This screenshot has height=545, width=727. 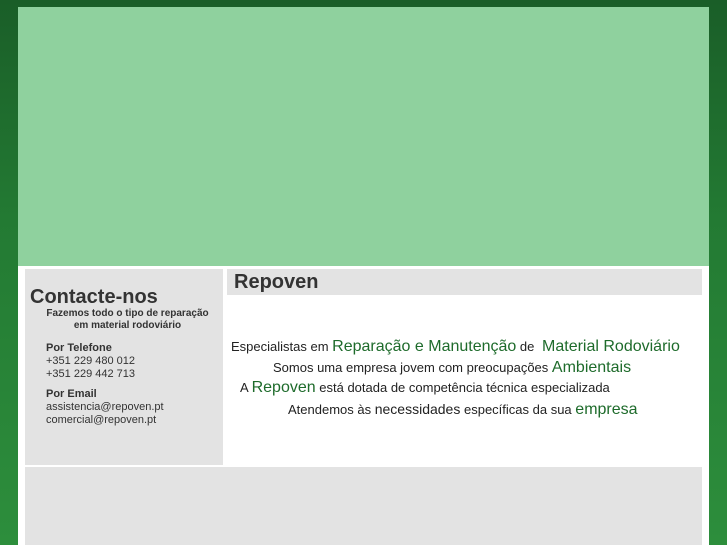 I want to click on footer-panel, so click(x=363, y=506).